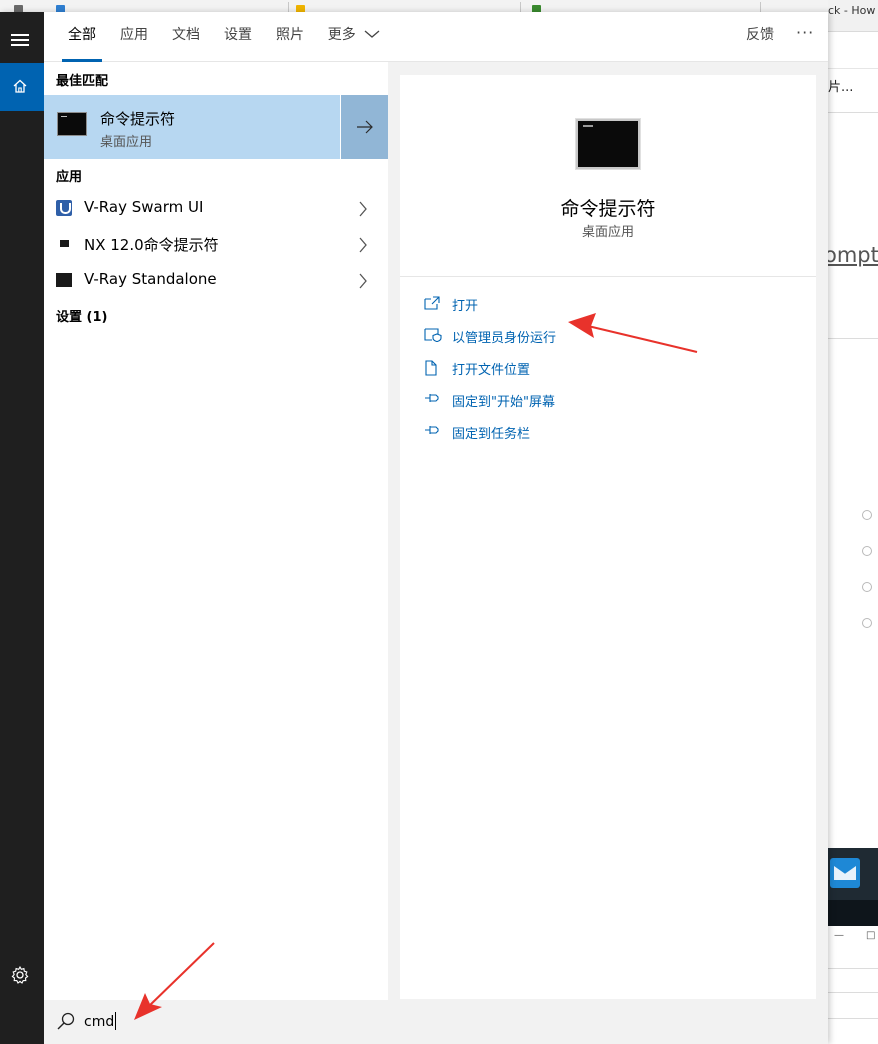  I want to click on mail-icon, so click(845, 873).